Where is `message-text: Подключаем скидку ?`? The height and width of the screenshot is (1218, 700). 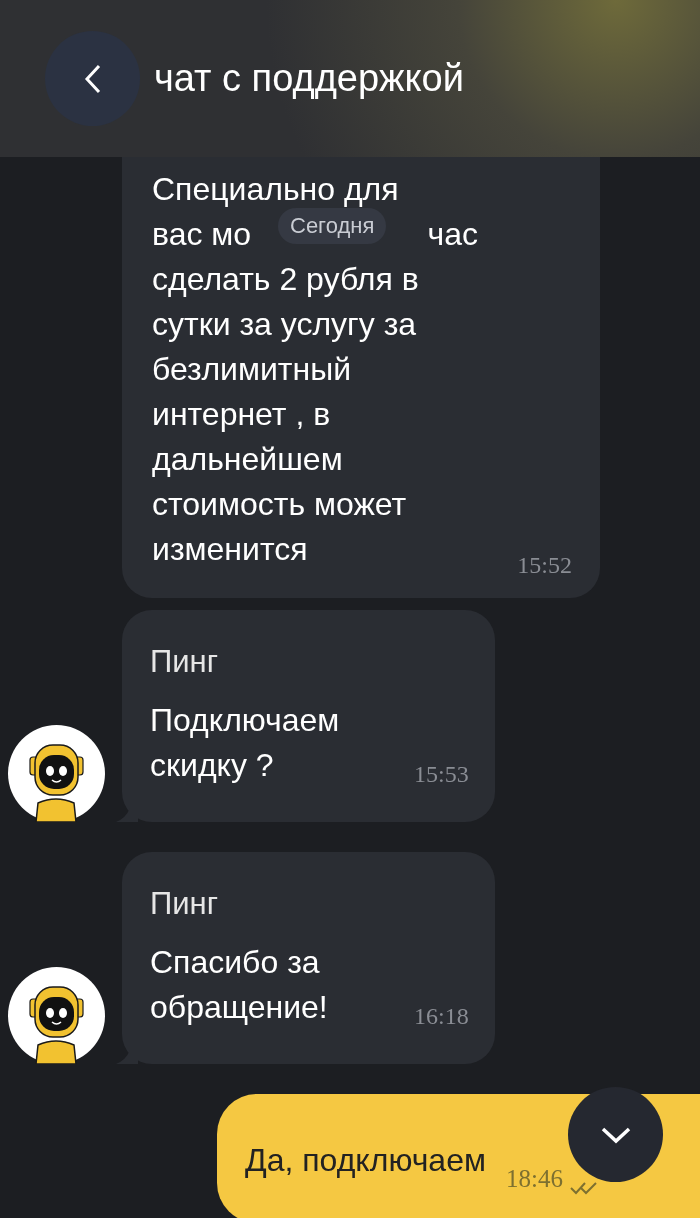 message-text: Подключаем скидку ? is located at coordinates (245, 743).